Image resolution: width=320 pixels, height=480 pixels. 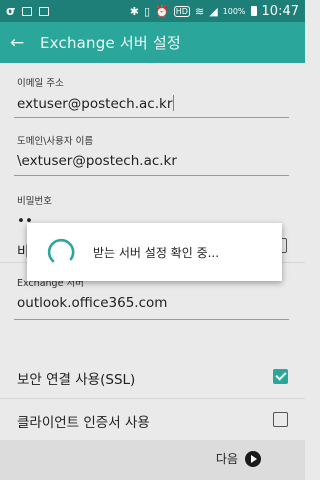 What do you see at coordinates (97, 161) in the screenshot?
I see `domain-user-input: \extuser@postech.ac.kr` at bounding box center [97, 161].